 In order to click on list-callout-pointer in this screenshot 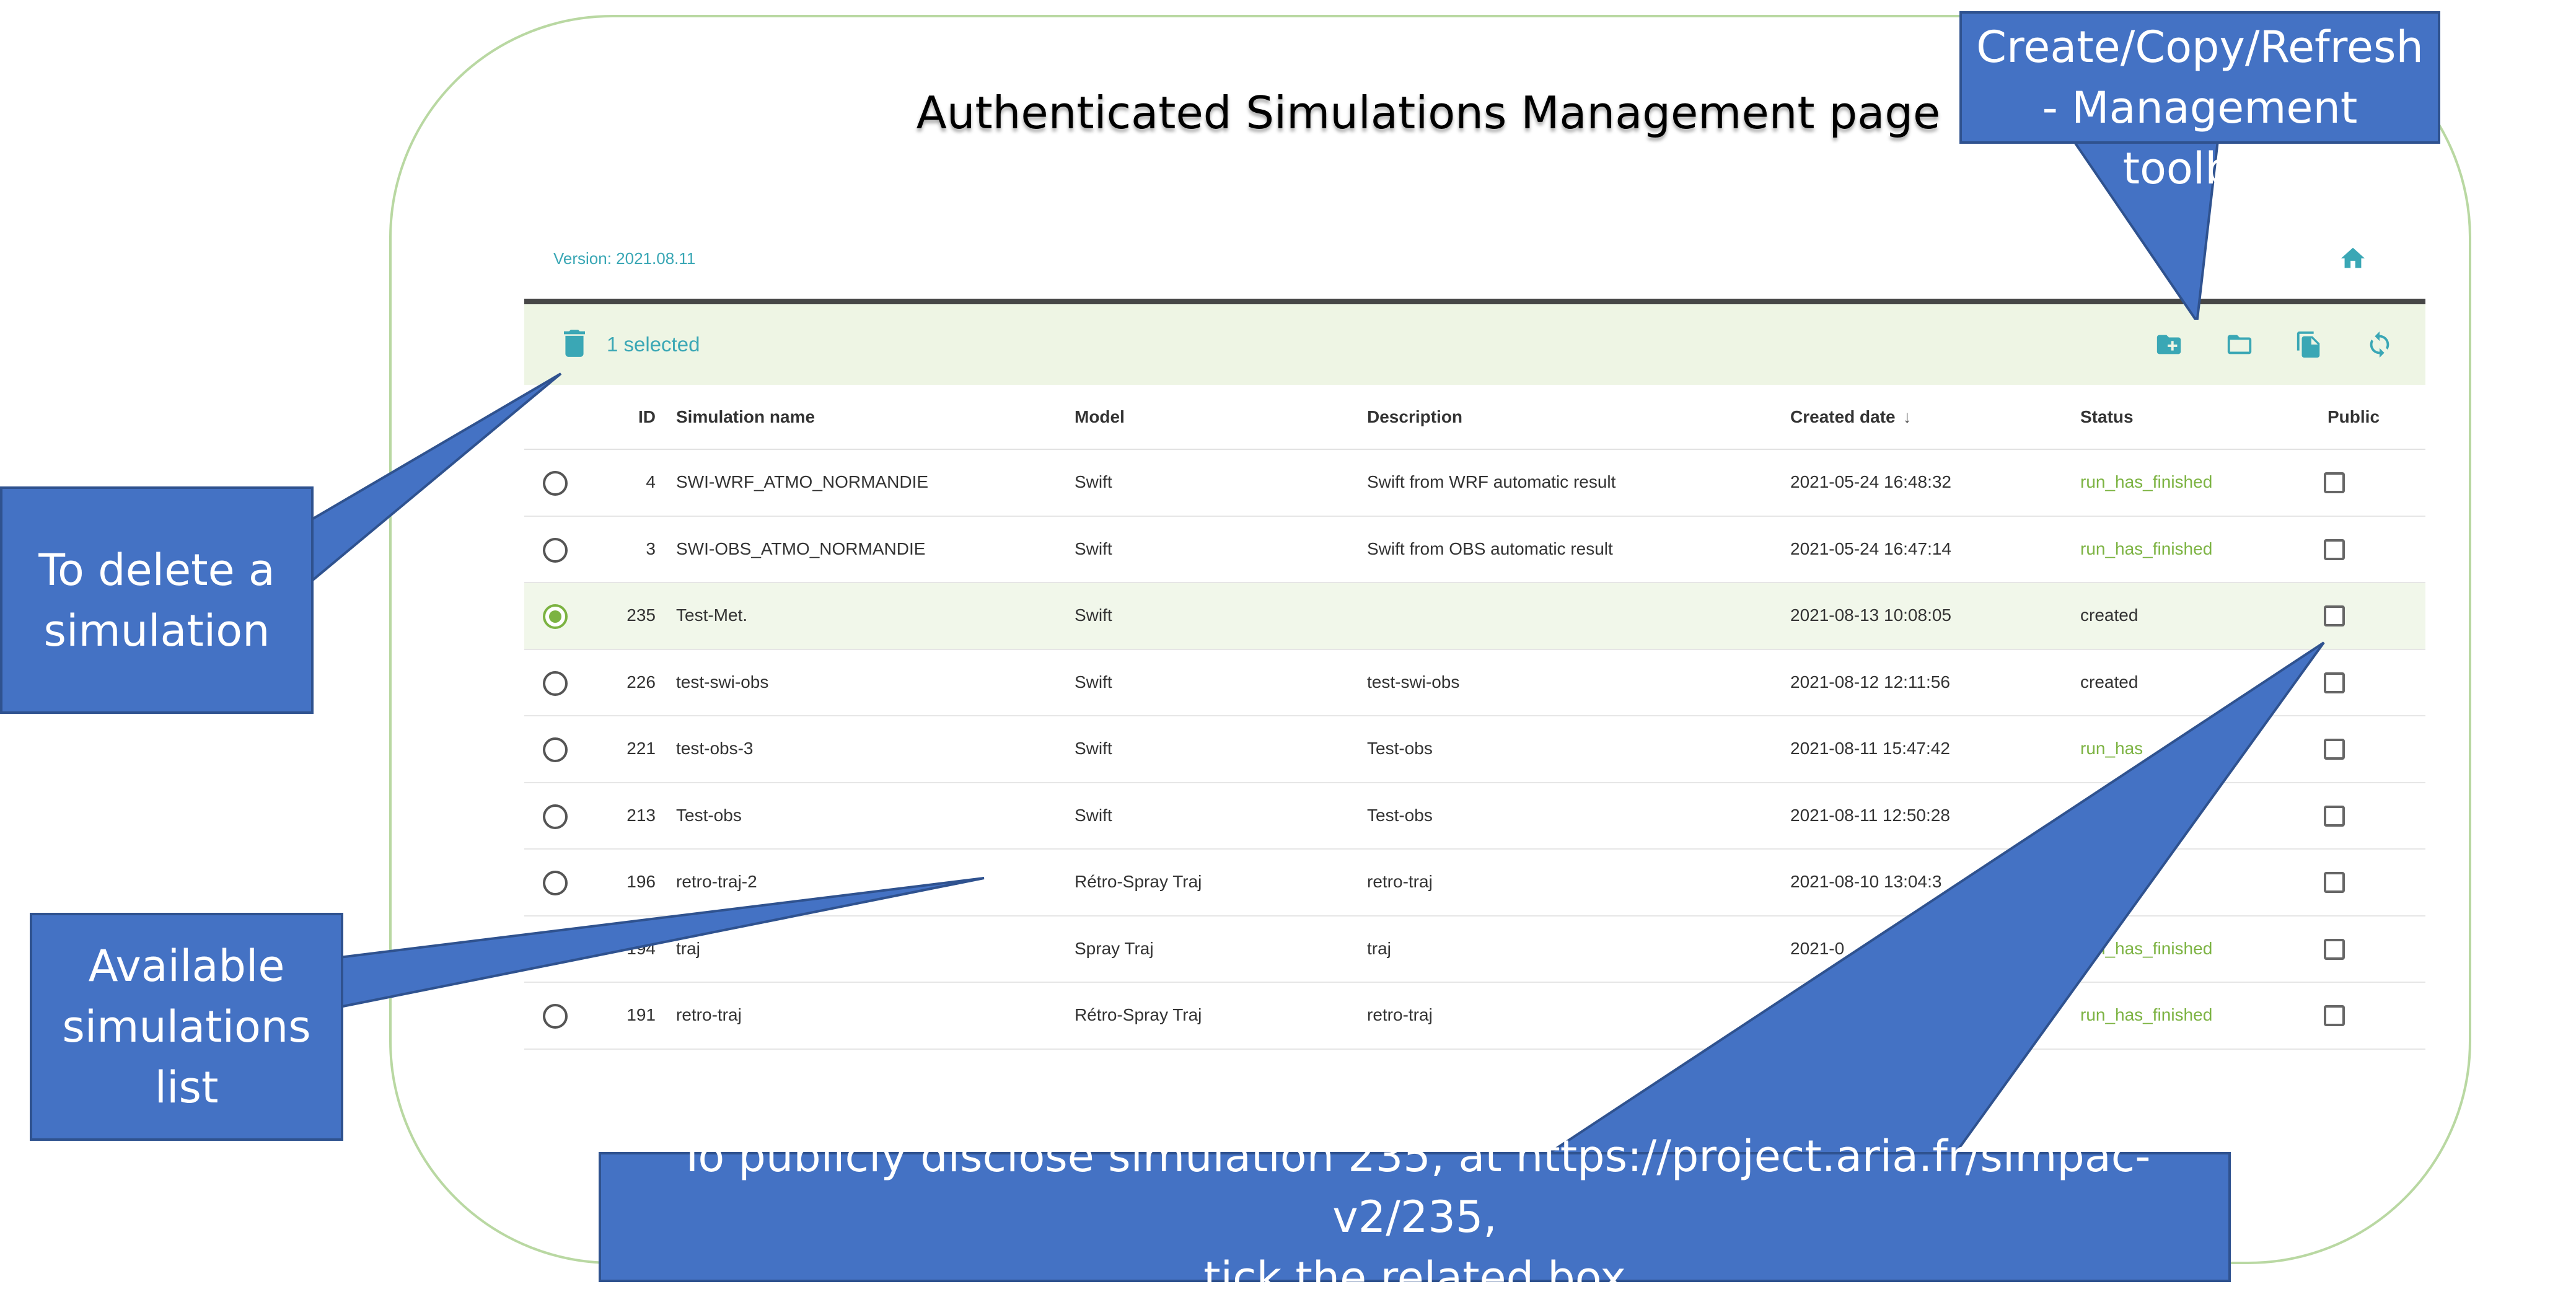, I will do `click(661, 943)`.